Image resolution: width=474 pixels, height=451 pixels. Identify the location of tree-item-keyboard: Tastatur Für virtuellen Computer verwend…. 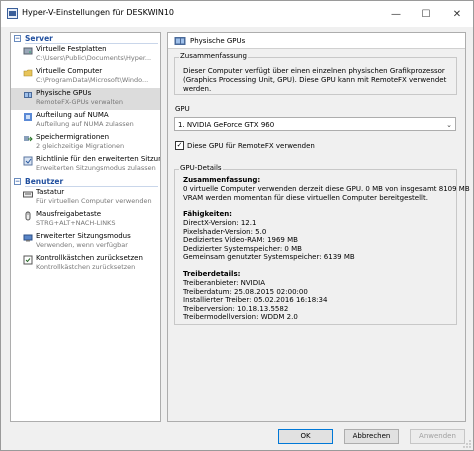
(85, 198).